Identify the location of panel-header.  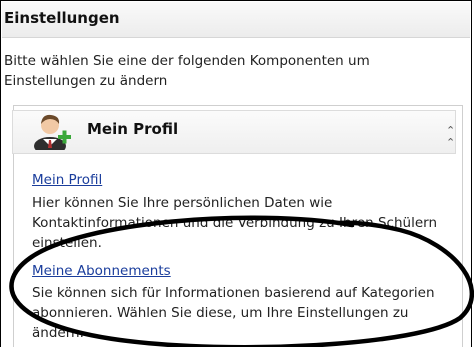
(234, 132).